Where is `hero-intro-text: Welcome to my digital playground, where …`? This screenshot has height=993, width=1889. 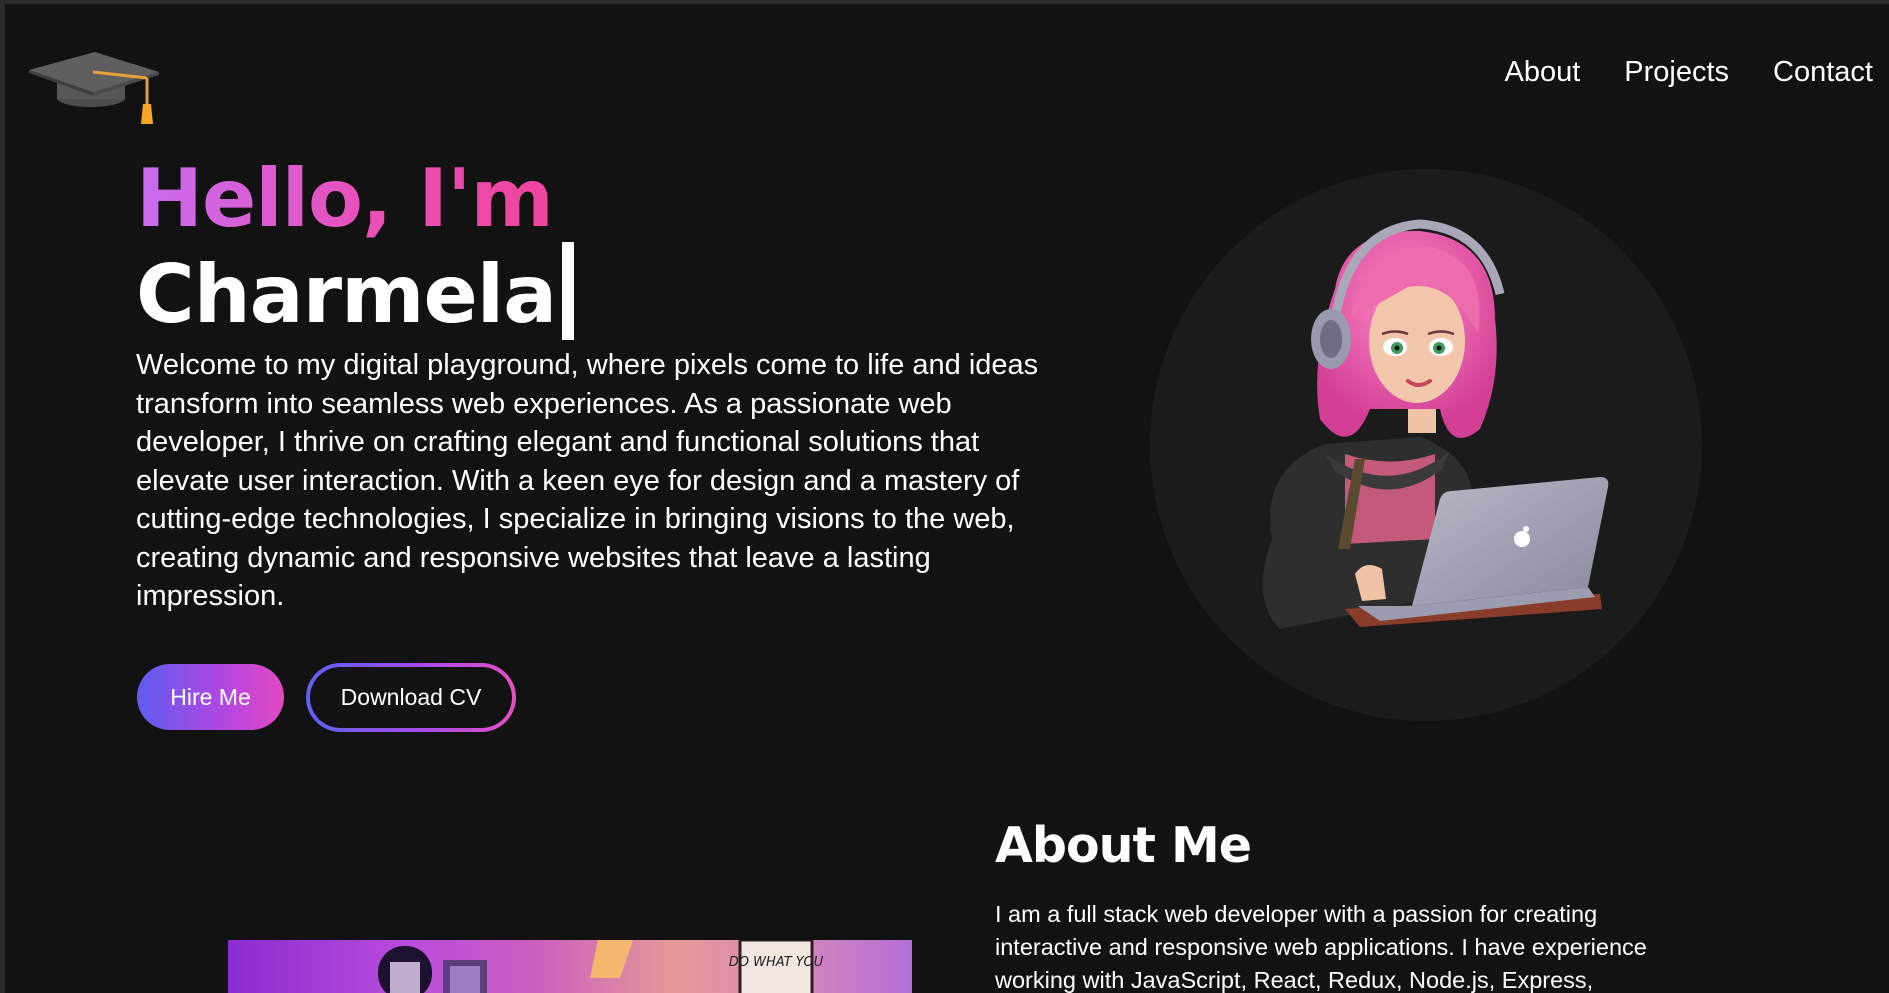
hero-intro-text: Welcome to my digital playground, where … is located at coordinates (587, 480).